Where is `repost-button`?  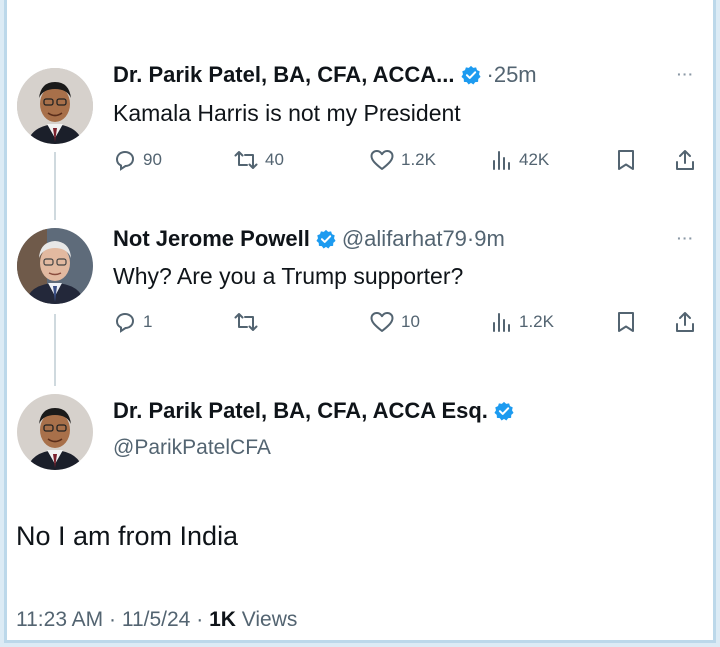 repost-button is located at coordinates (249, 322).